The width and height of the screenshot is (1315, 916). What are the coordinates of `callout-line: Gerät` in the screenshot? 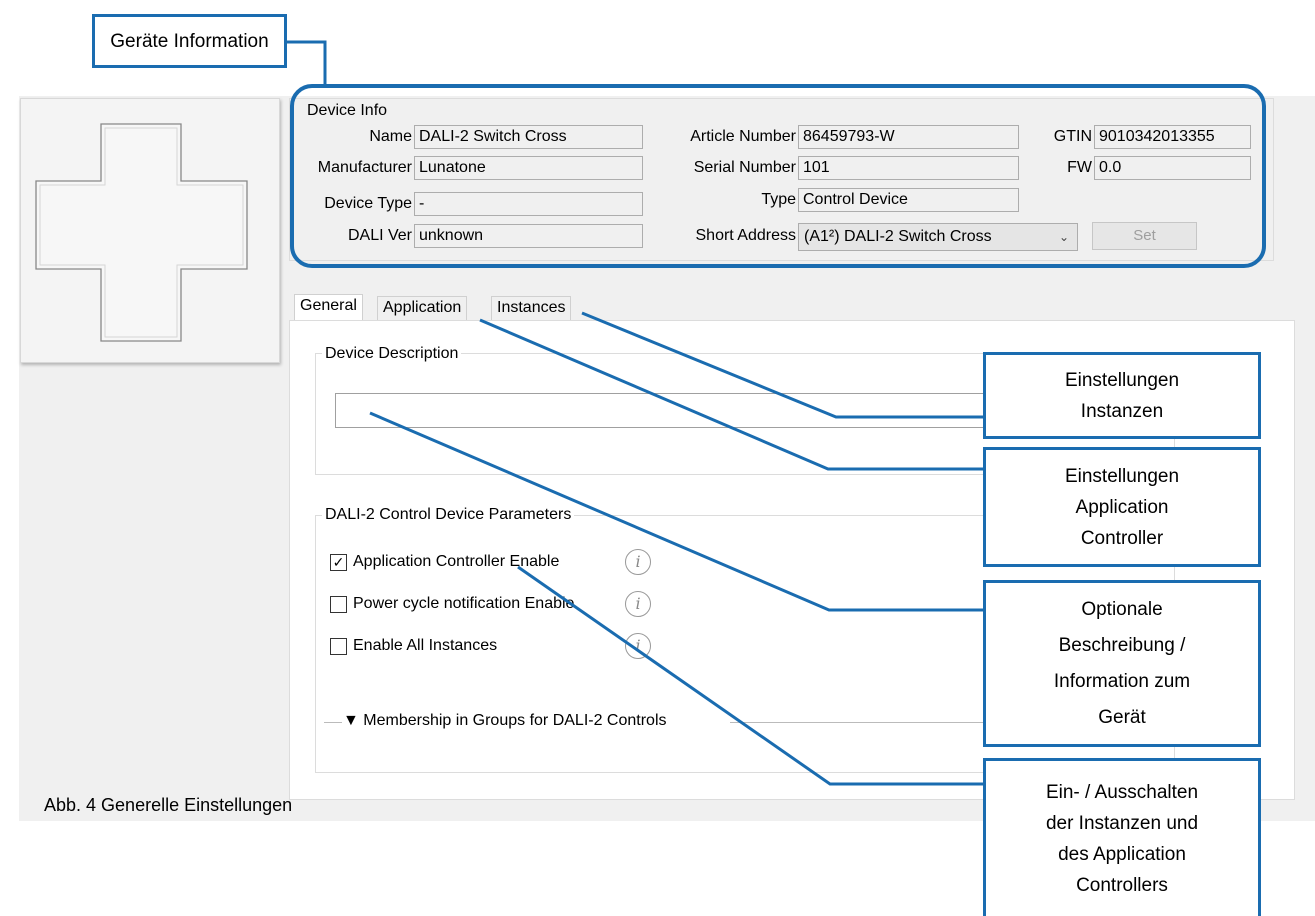 It's located at (1122, 717).